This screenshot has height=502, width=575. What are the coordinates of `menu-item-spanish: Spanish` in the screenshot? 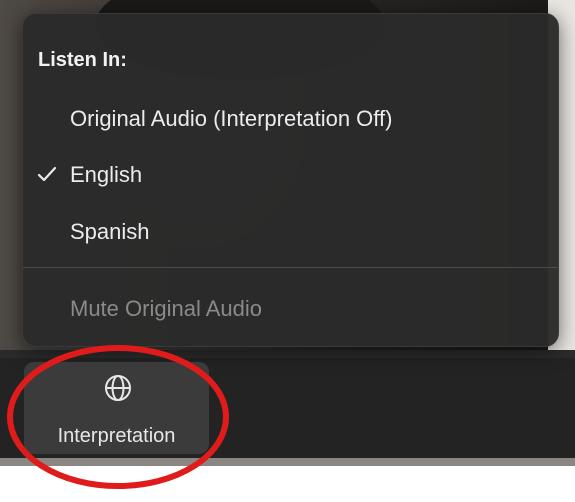 It's located at (290, 231).